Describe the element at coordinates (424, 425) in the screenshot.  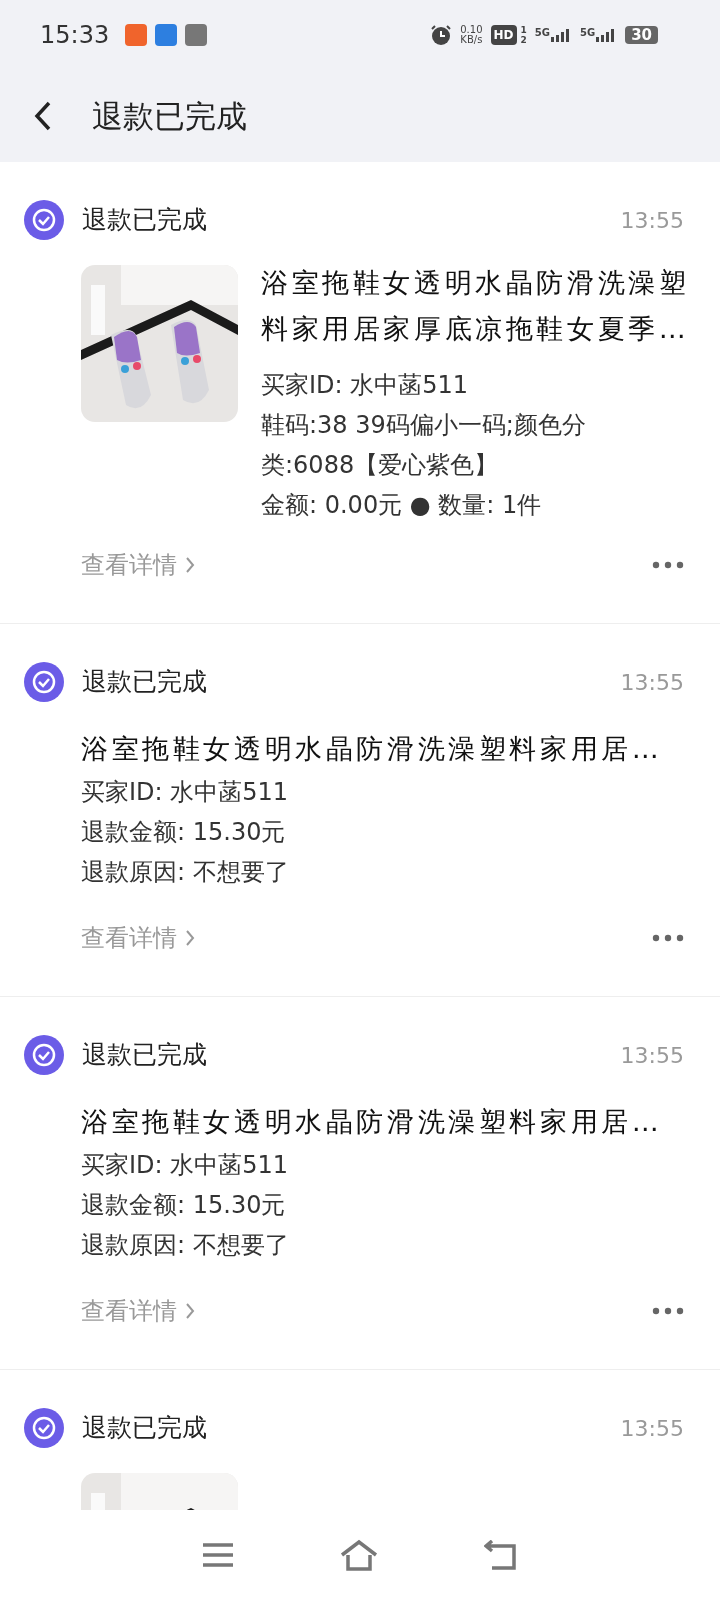
I see `detail-text: 鞋码:38 39码偏小一码;颜色分` at that location.